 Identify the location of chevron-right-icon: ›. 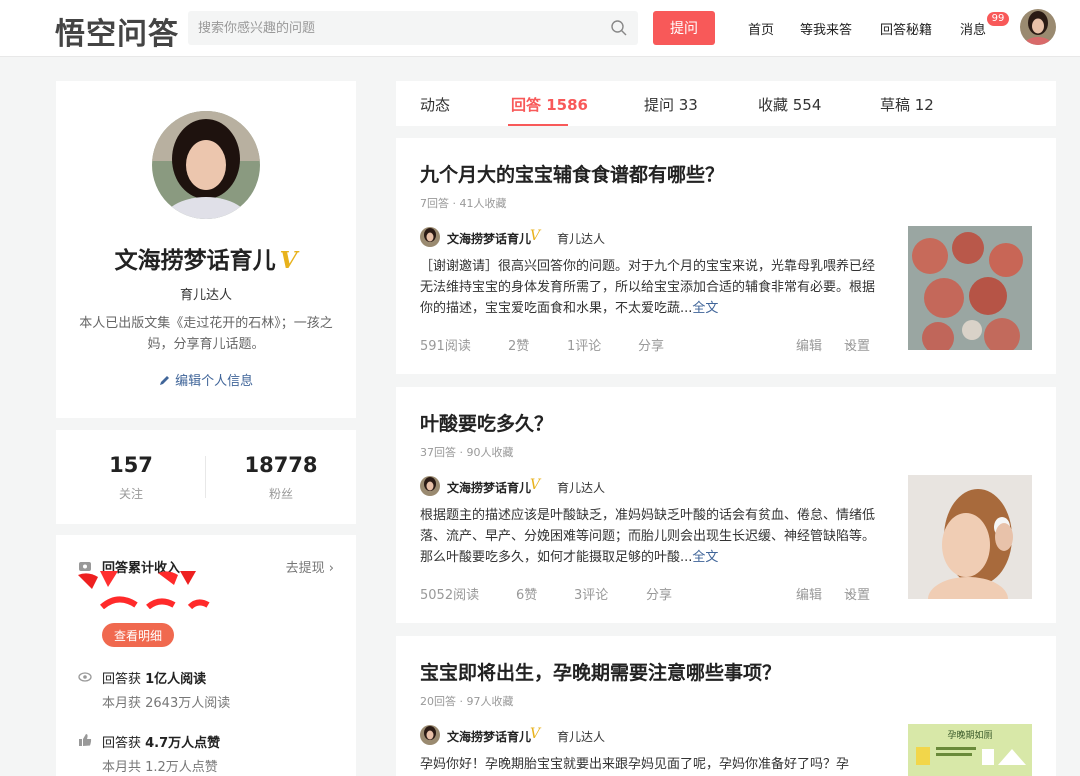
(331, 568).